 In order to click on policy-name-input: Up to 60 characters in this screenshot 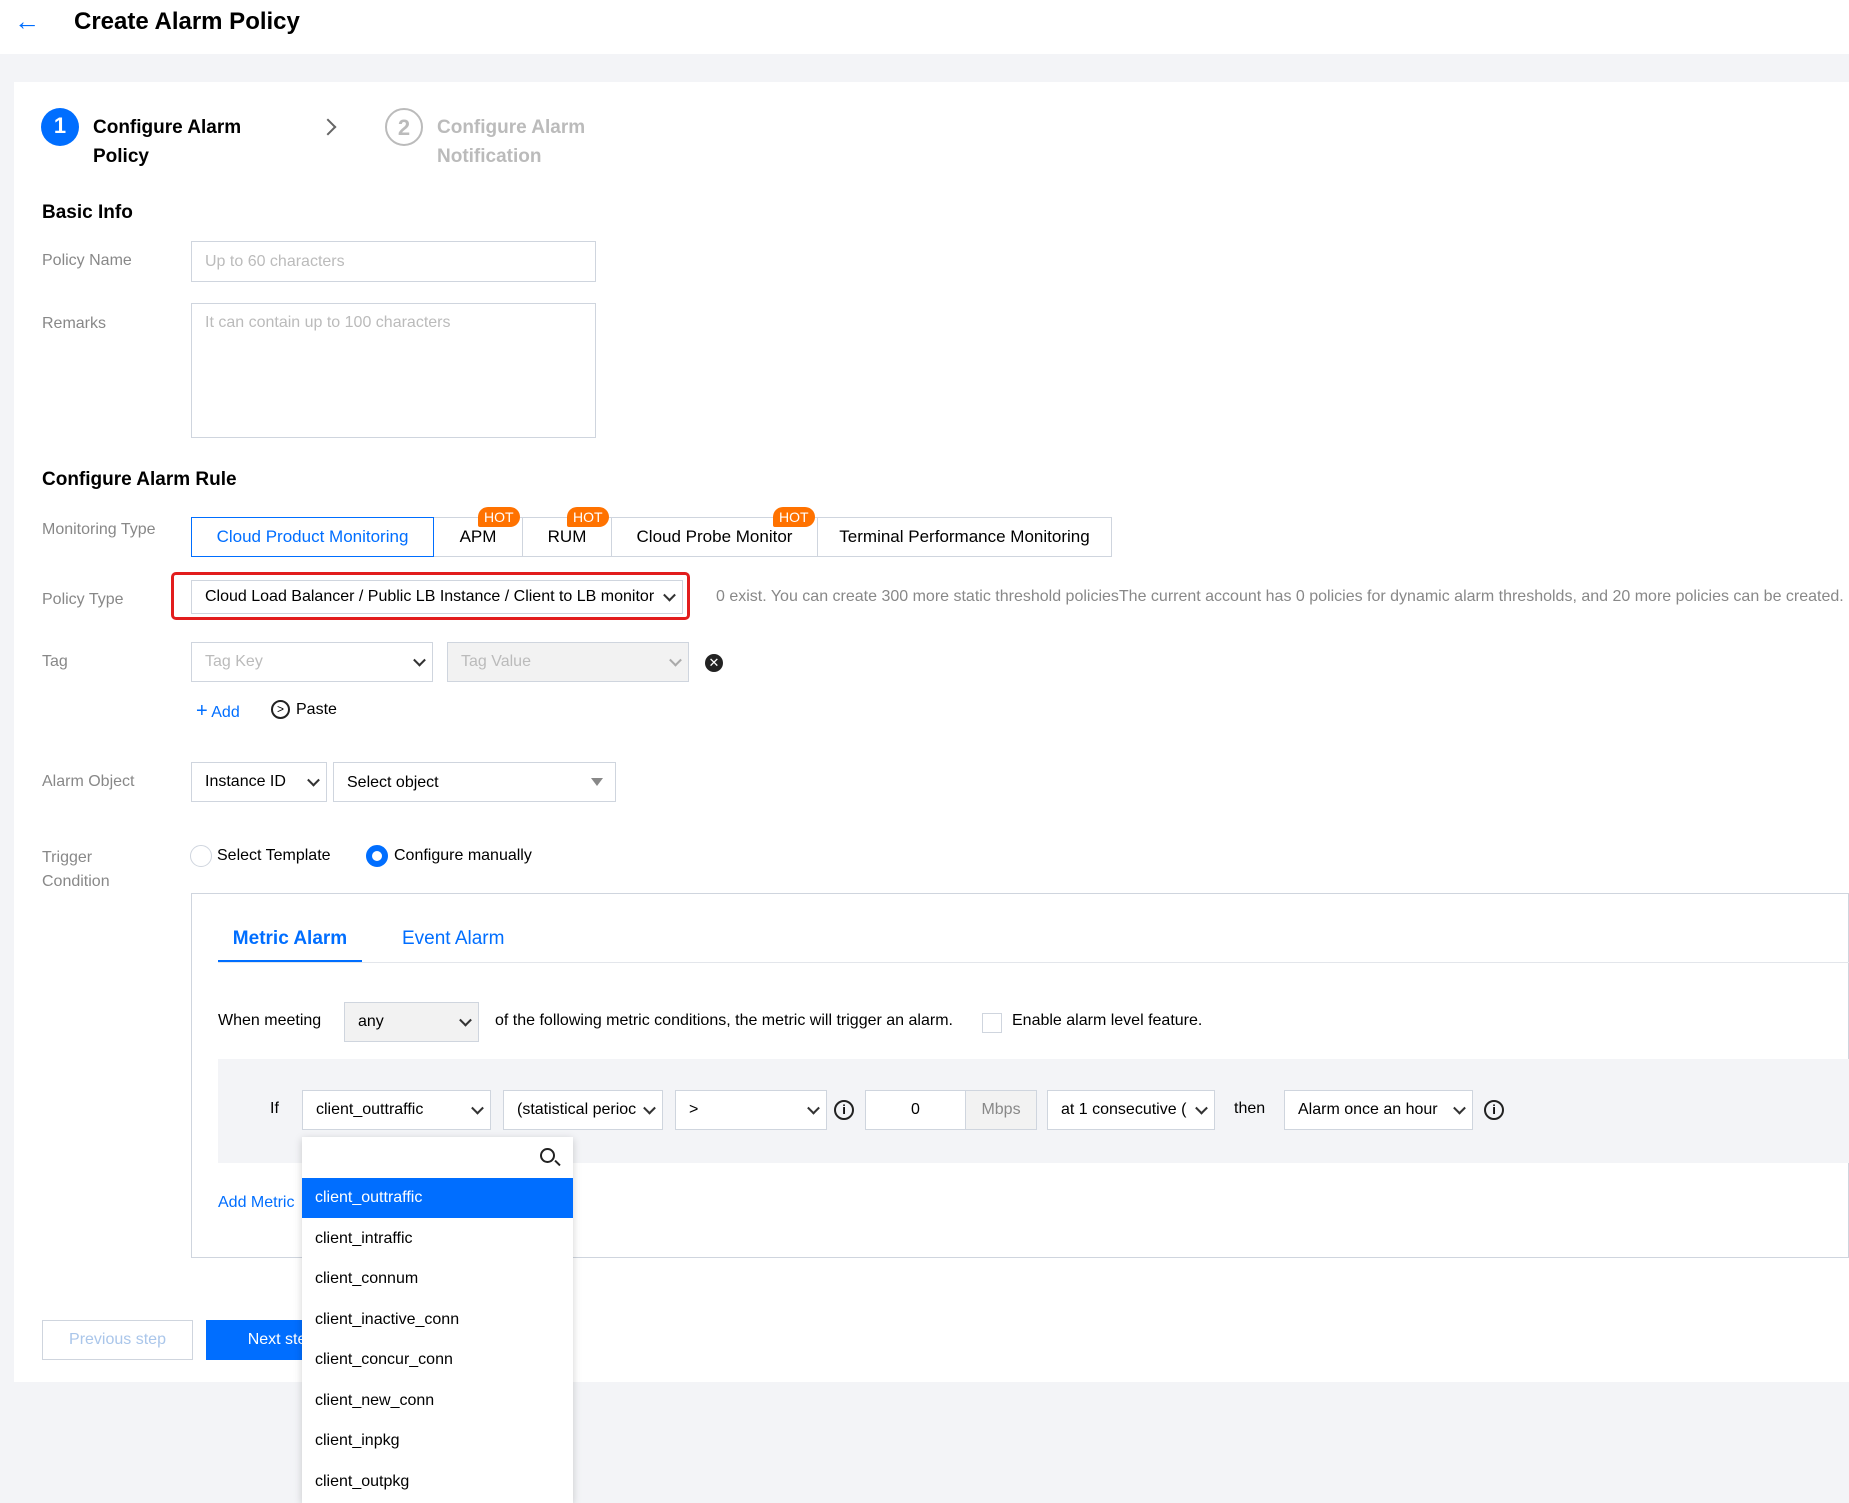, I will do `click(393, 261)`.